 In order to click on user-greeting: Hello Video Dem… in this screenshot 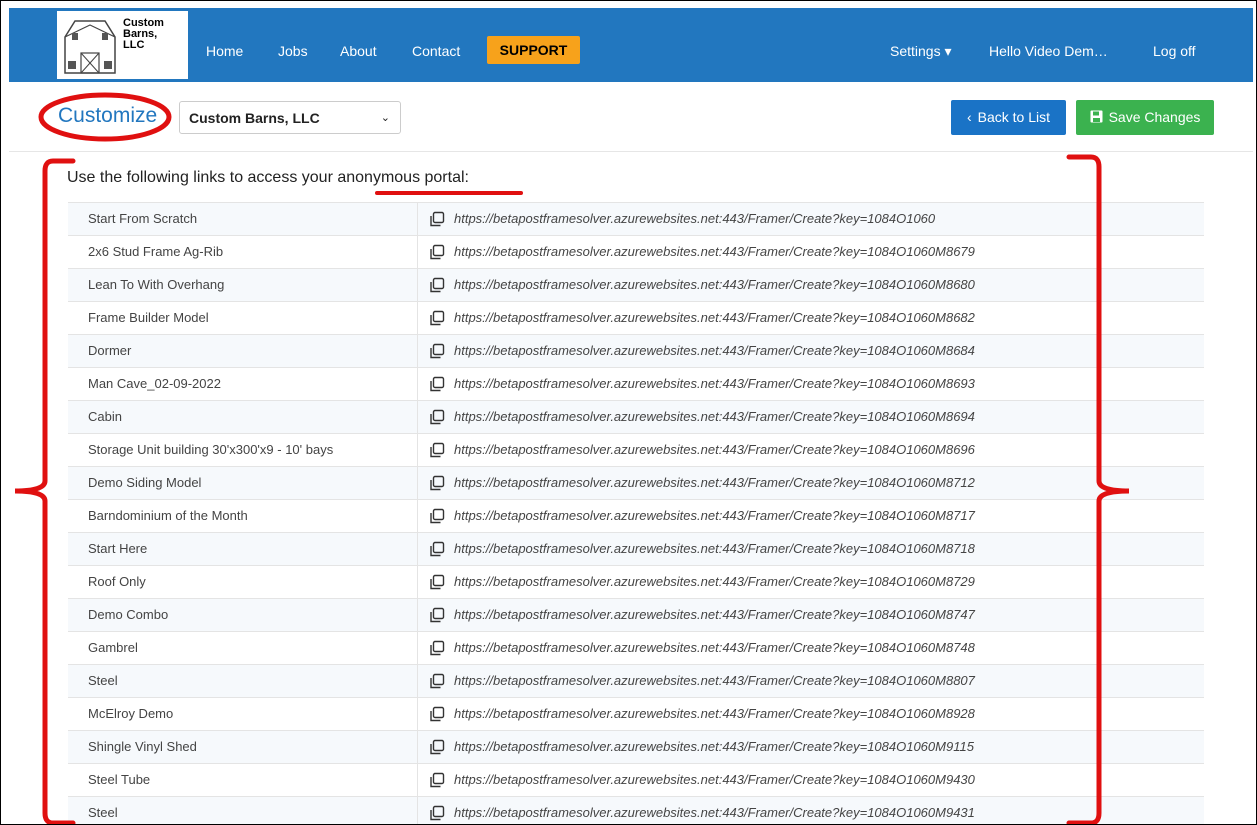, I will do `click(1048, 51)`.